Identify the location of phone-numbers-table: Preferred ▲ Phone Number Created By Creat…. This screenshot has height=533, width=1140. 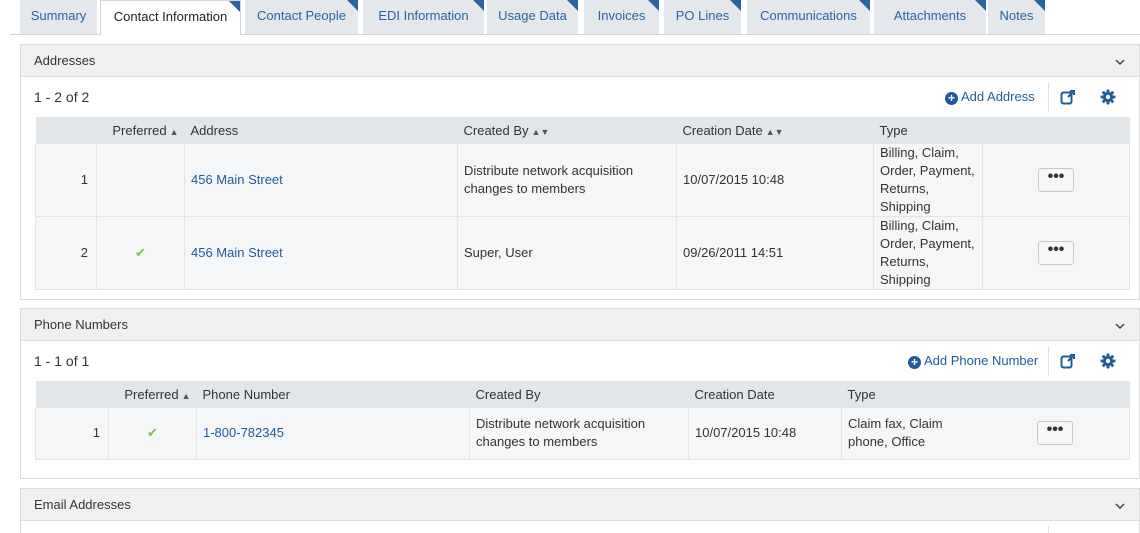
(582, 420).